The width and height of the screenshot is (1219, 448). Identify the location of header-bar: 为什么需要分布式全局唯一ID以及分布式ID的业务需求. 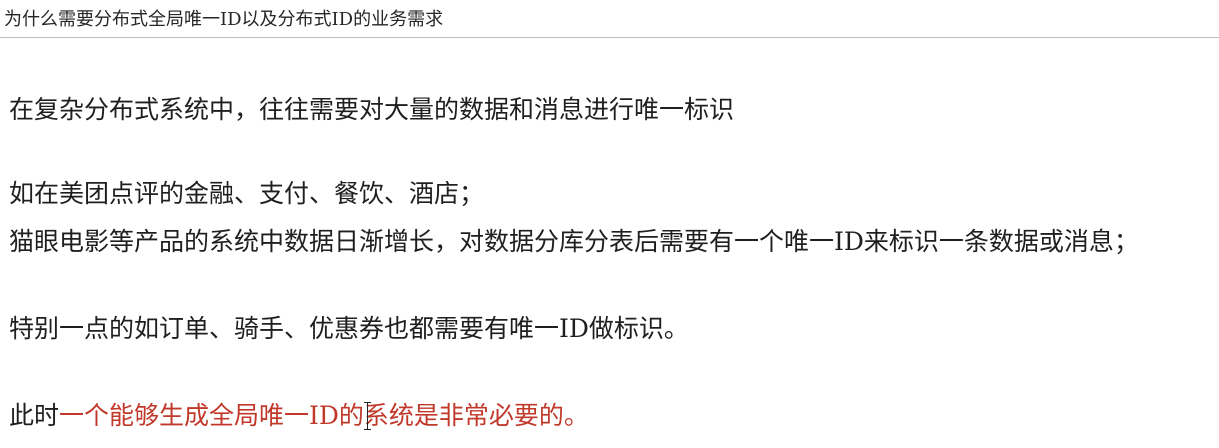
(609, 19).